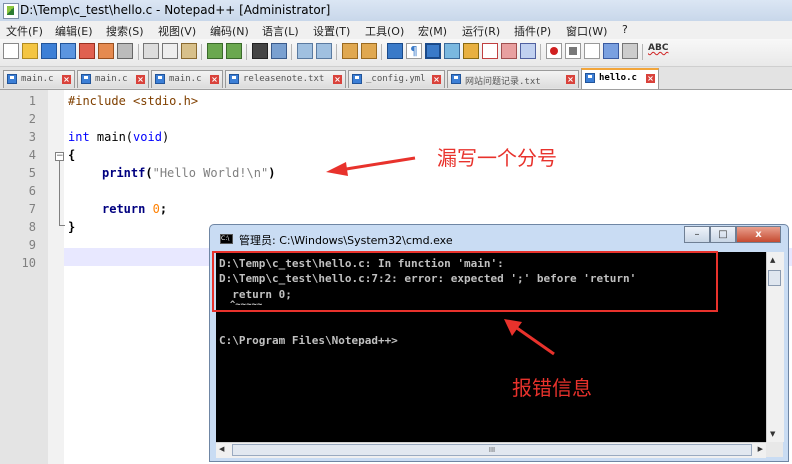 This screenshot has width=792, height=464. What do you see at coordinates (369, 51) in the screenshot?
I see `sync-h-icon` at bounding box center [369, 51].